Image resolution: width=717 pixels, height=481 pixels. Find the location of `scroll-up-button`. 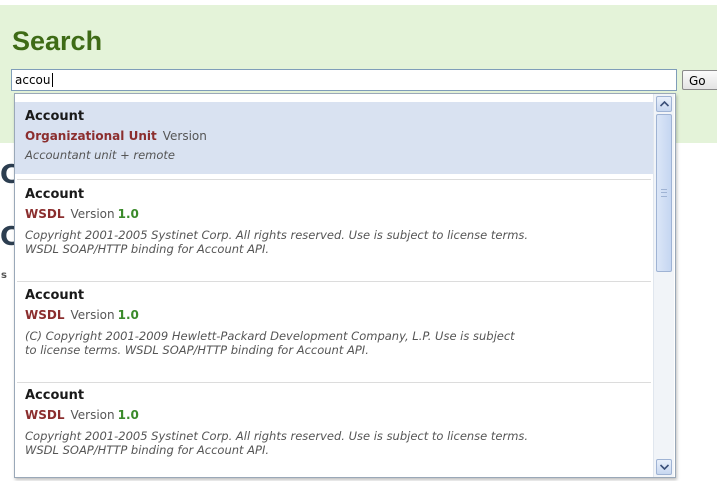

scroll-up-button is located at coordinates (664, 104).